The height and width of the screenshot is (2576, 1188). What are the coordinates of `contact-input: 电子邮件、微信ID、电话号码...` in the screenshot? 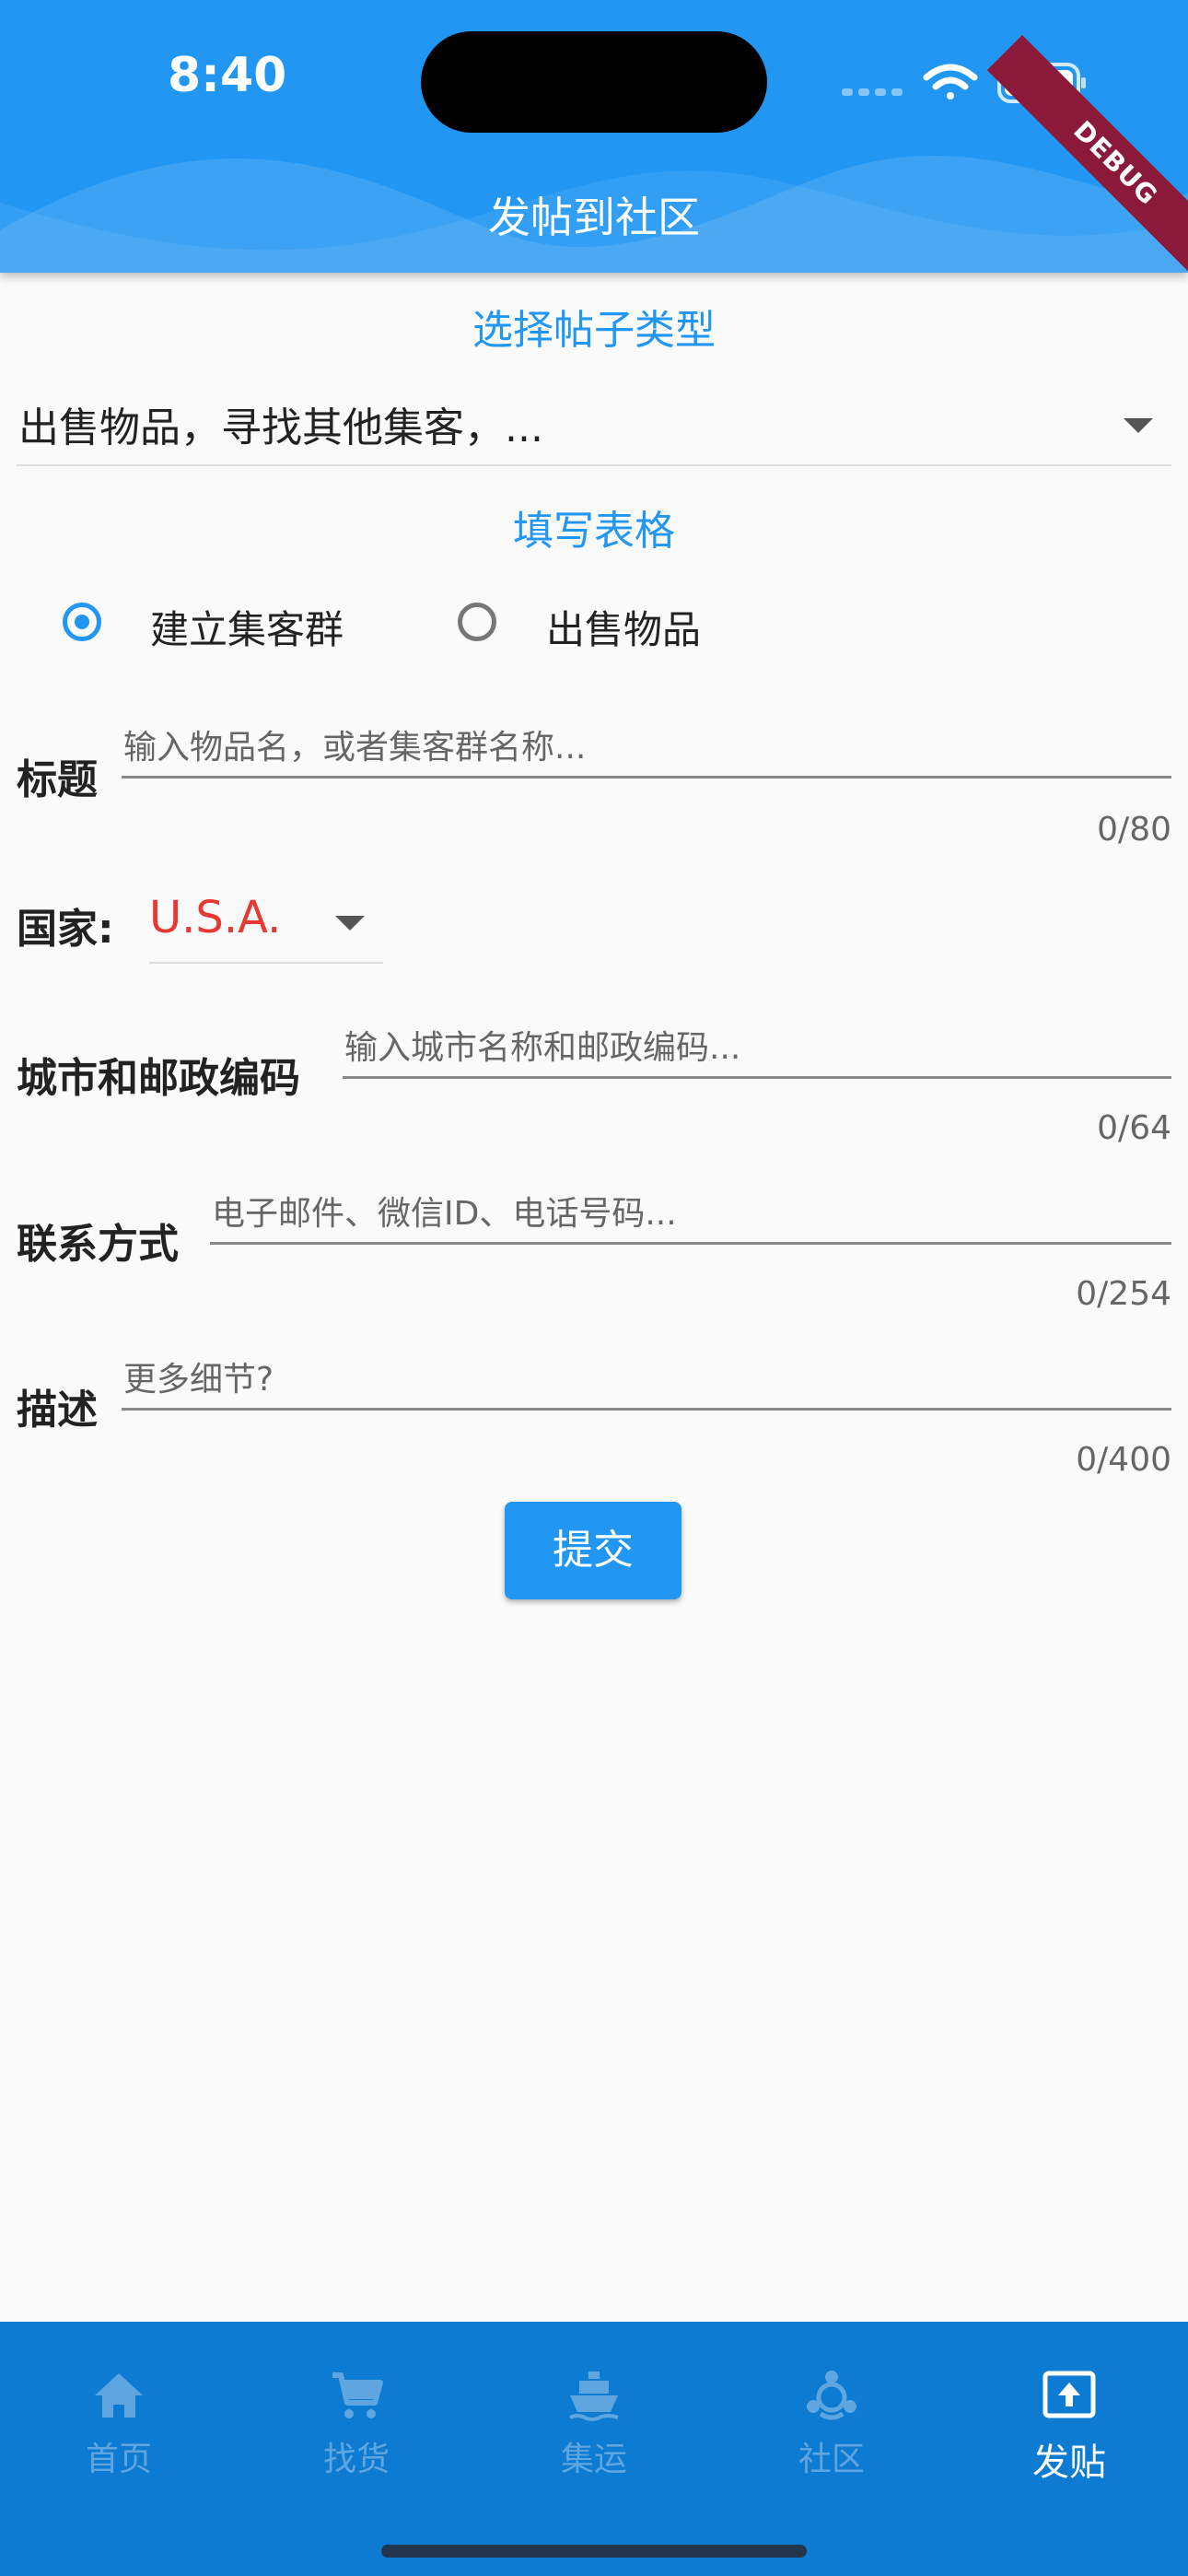 It's located at (690, 1216).